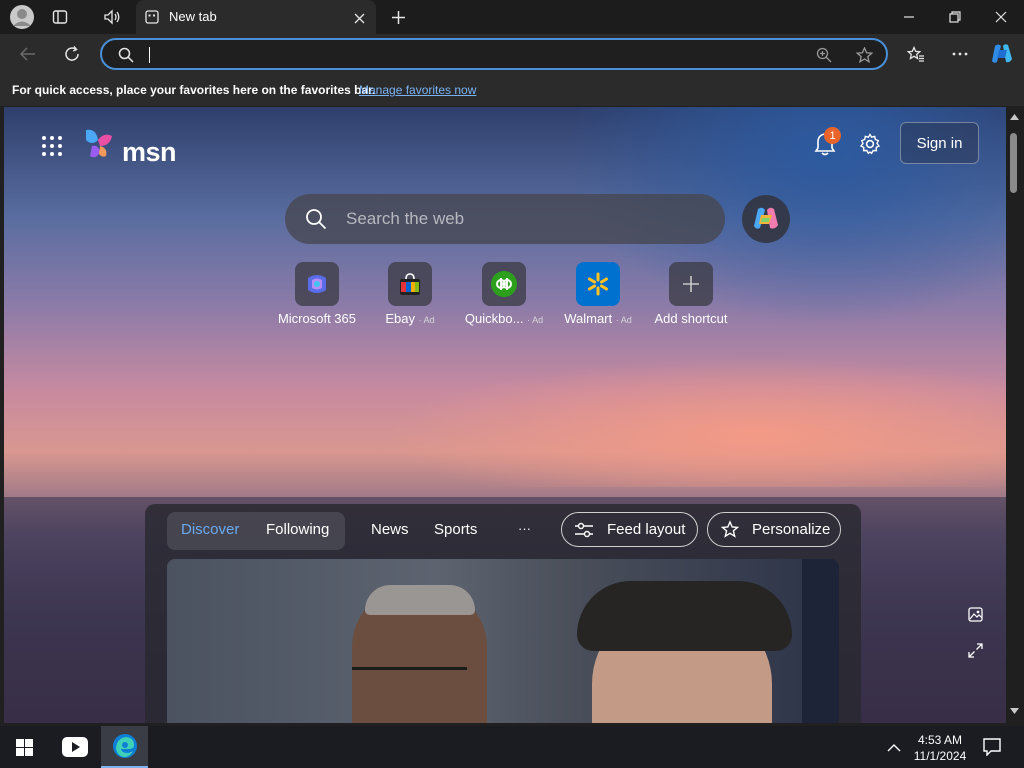 The width and height of the screenshot is (1024, 768). Describe the element at coordinates (940, 748) in the screenshot. I see `taskbar-clock: 4:53 AM 11/1/2024` at that location.